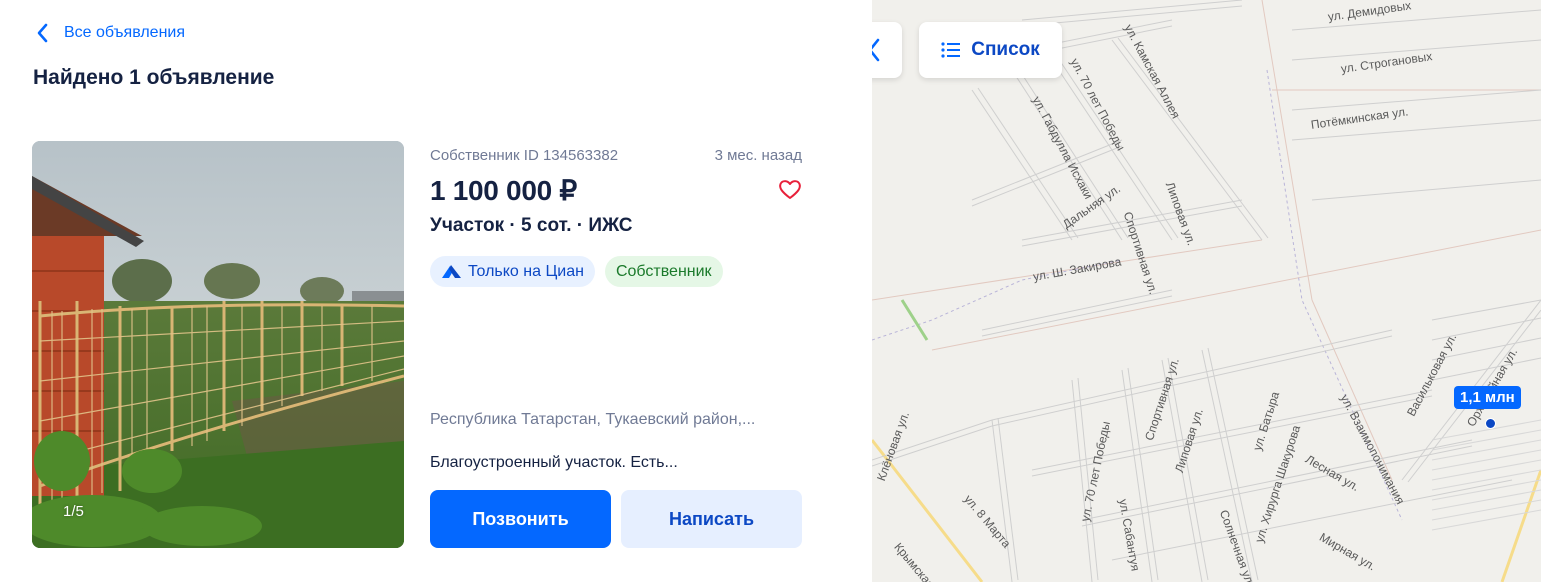  I want to click on photo-counter: 1/5, so click(73, 511).